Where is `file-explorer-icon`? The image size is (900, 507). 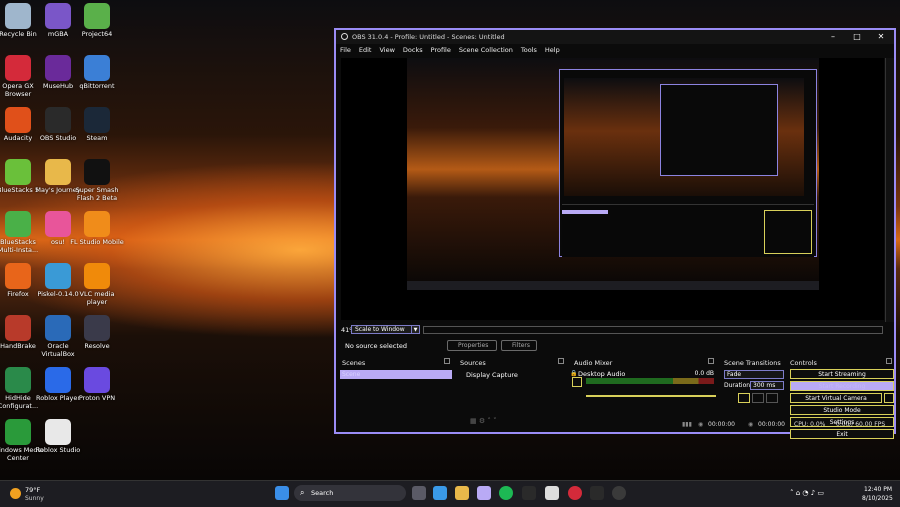
file-explorer-icon is located at coordinates (462, 493).